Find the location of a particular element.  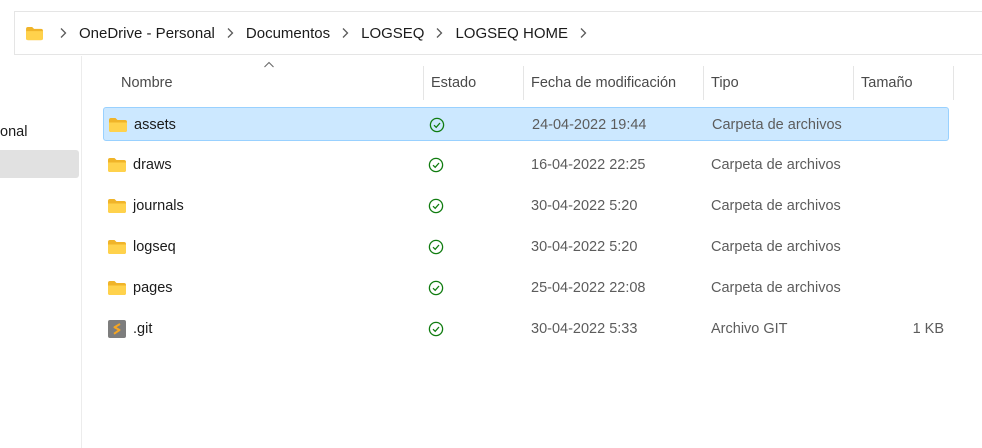

column-header-modified: Fecha de modificación is located at coordinates (603, 83).